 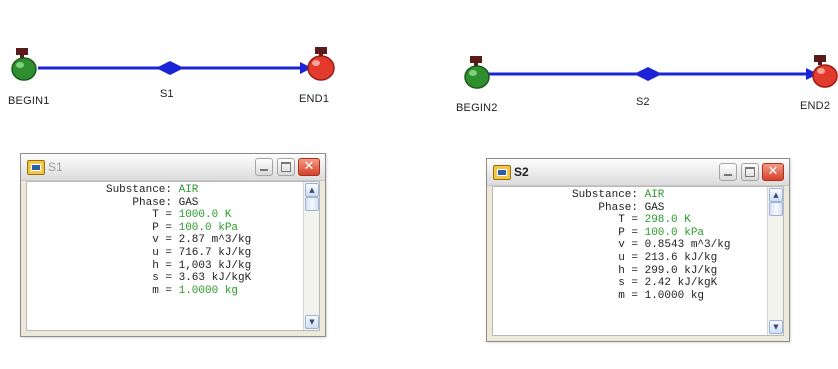 I want to click on window-title: S2, so click(x=521, y=172).